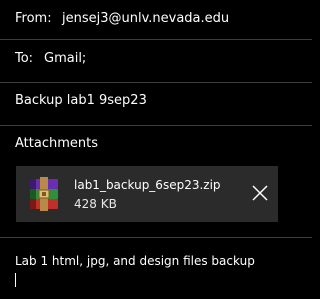  Describe the element at coordinates (56, 143) in the screenshot. I see `attachments-label: Attachments` at that location.